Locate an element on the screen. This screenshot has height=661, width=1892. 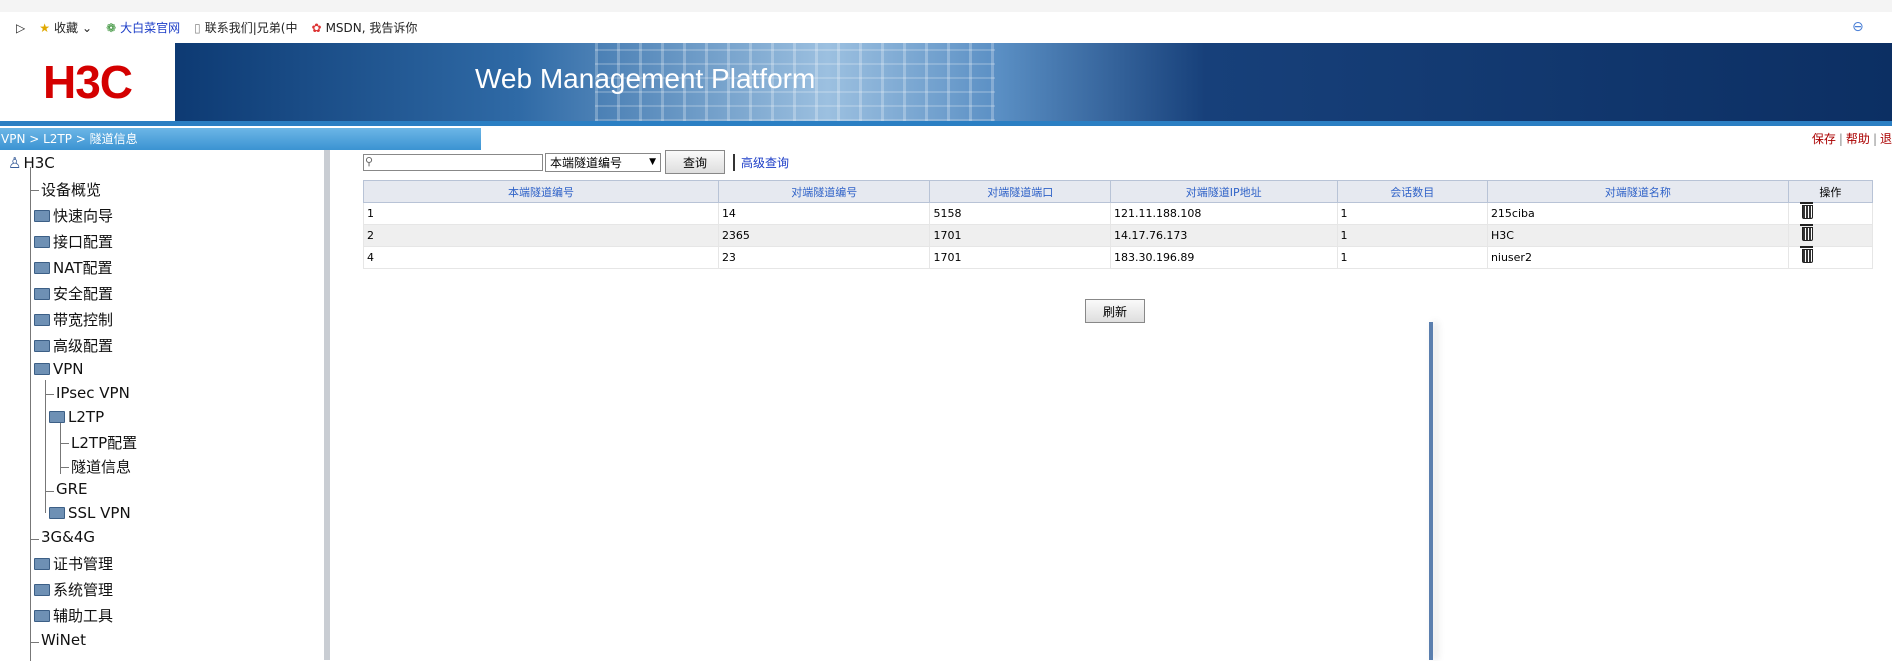
sidebar-item-system-management: 系统管理 is located at coordinates (73, 589).